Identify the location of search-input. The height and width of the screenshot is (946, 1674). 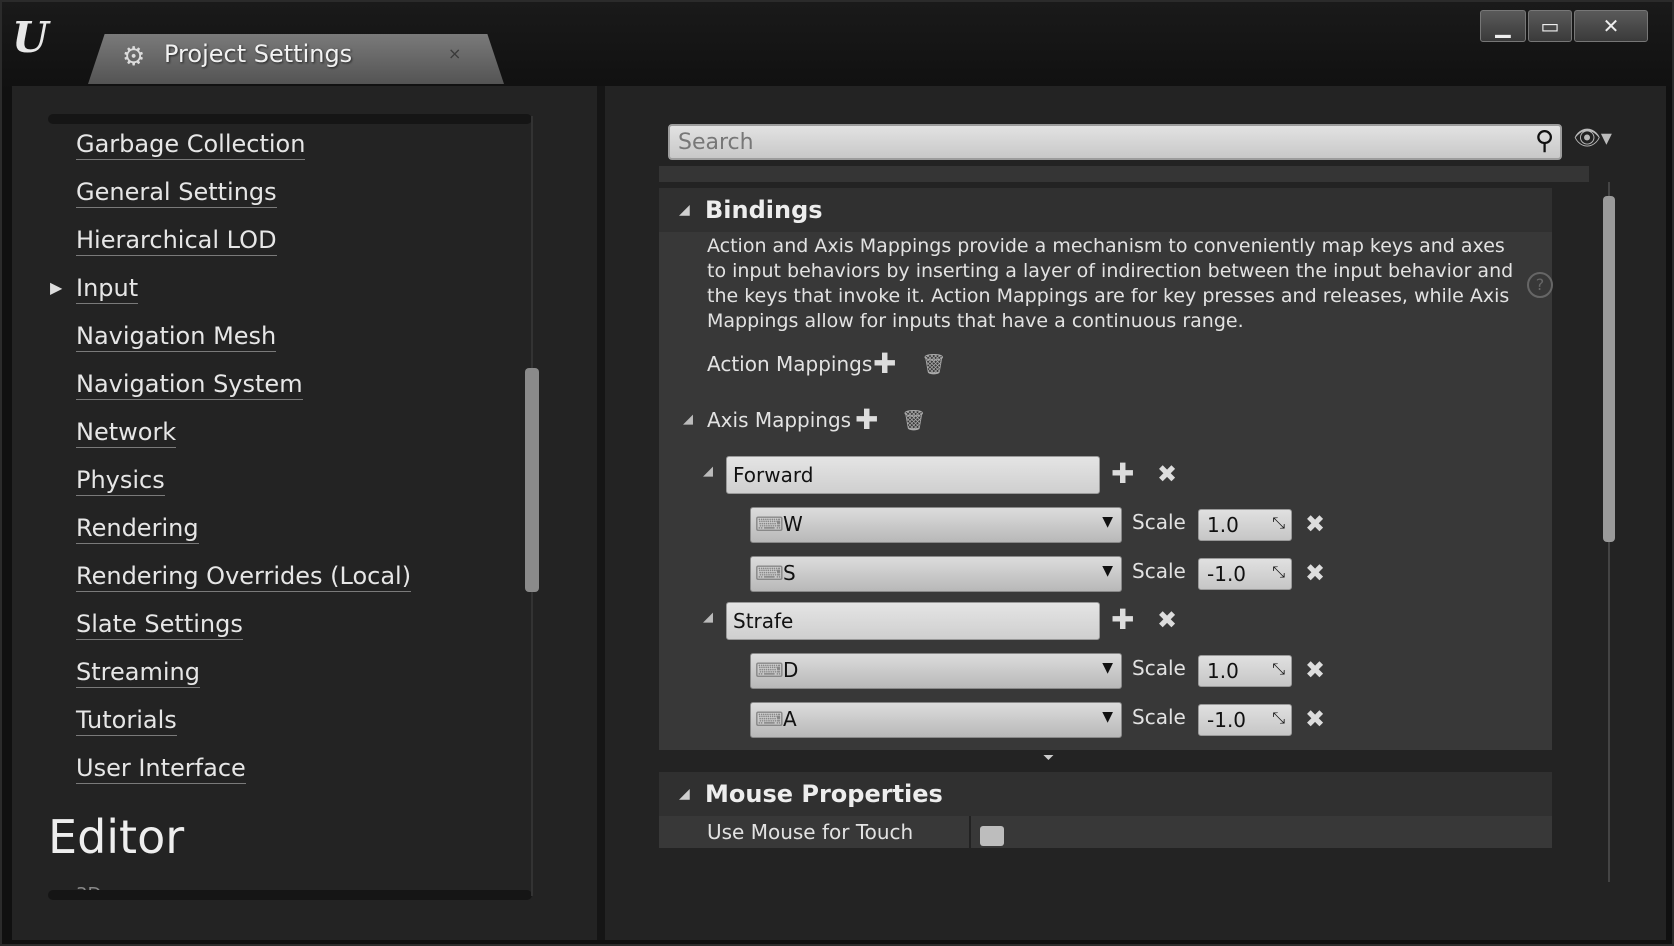
(1088, 142).